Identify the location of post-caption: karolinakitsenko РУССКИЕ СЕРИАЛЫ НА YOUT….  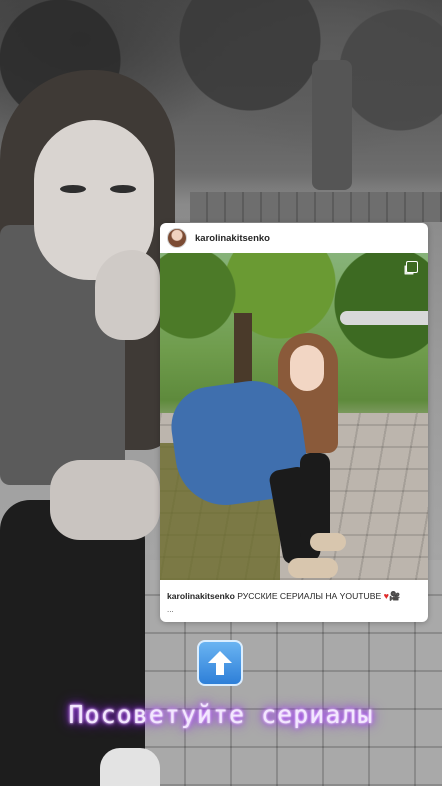
(294, 596).